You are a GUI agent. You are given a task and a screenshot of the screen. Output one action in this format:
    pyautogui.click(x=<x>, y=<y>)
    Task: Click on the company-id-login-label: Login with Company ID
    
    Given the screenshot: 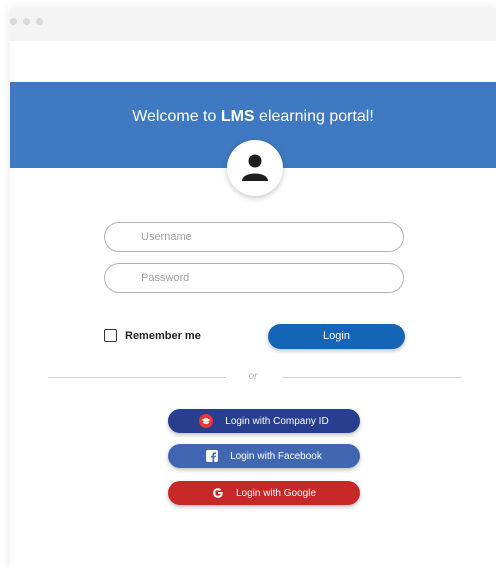 What is the action you would take?
    pyautogui.click(x=277, y=421)
    